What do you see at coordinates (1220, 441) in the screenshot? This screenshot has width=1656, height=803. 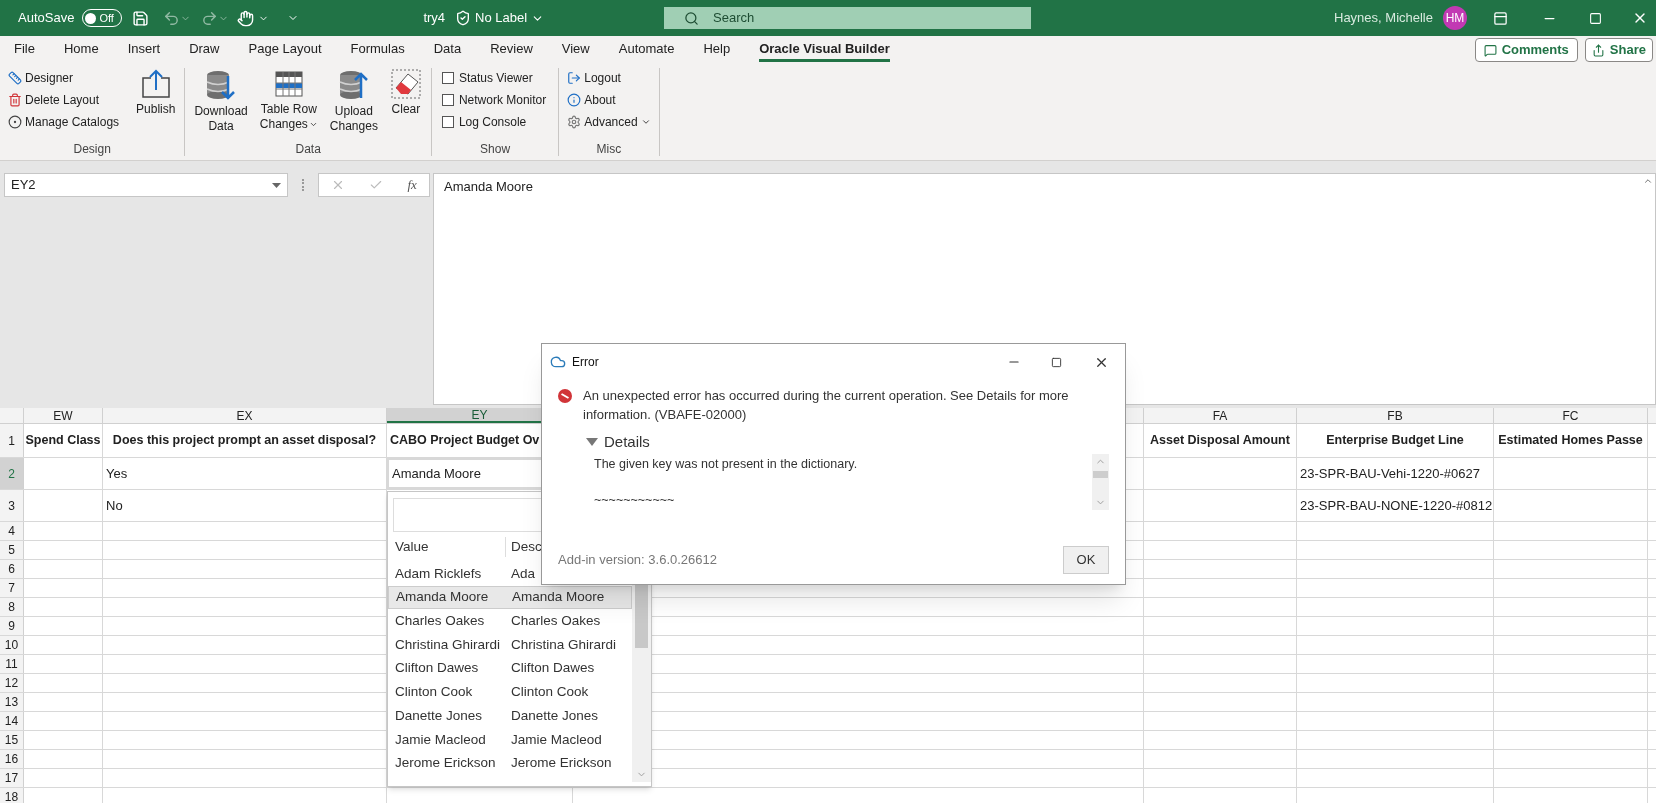 I see `header-cell-text: Asset Disposal Amount` at bounding box center [1220, 441].